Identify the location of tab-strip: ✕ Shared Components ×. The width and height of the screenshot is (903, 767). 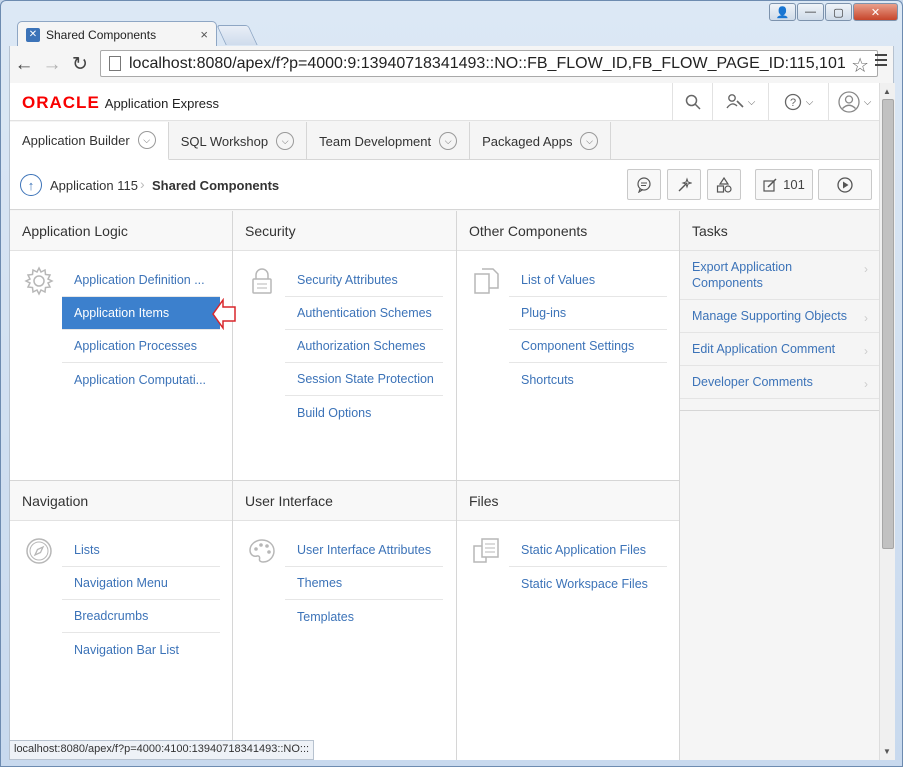
(451, 33).